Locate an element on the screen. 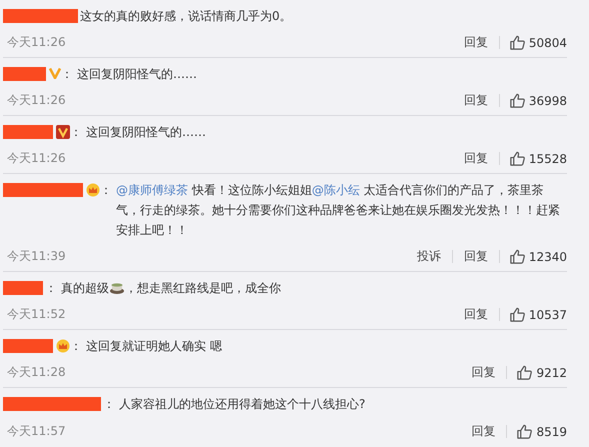  comment-text: @康师傅绿茶 快看！这位陈小纭姐姐@陈小纭 太适合代言你们的产品了，茶里茶气，行走的绿茶。她十分需要你们这种品牌爸爸来让她在娱乐圈发光发热！！！赶紧安排上吧！！ is located at coordinates (338, 210).